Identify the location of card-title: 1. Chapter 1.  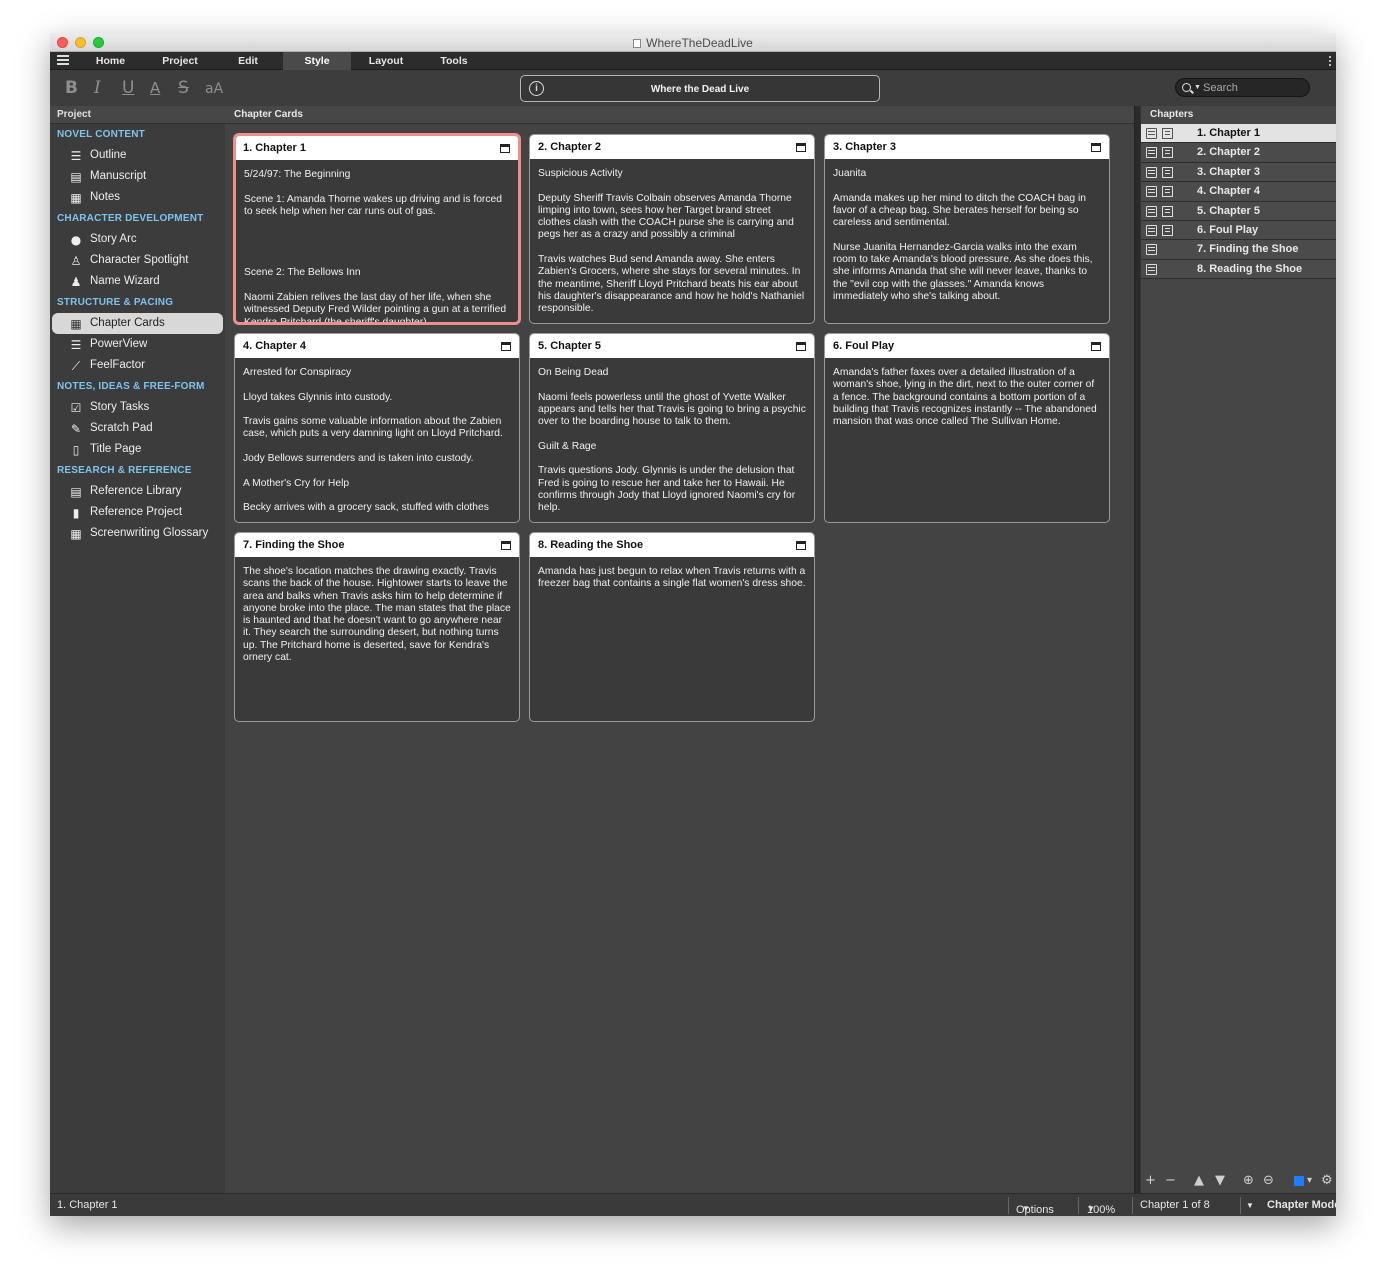
(274, 148).